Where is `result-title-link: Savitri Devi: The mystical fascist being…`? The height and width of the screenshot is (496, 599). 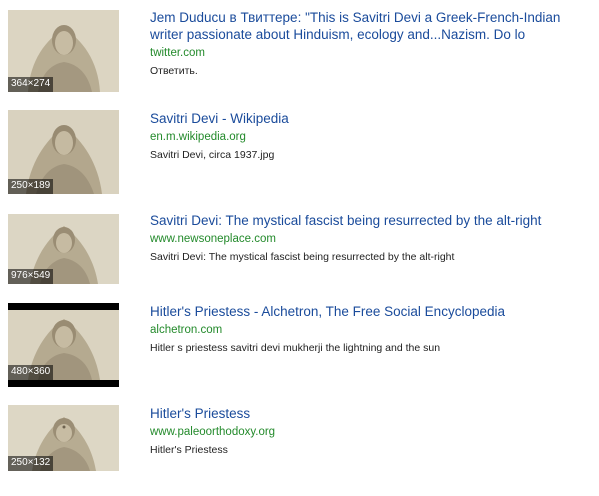
result-title-link: Savitri Devi: The mystical fascist being… is located at coordinates (371, 220).